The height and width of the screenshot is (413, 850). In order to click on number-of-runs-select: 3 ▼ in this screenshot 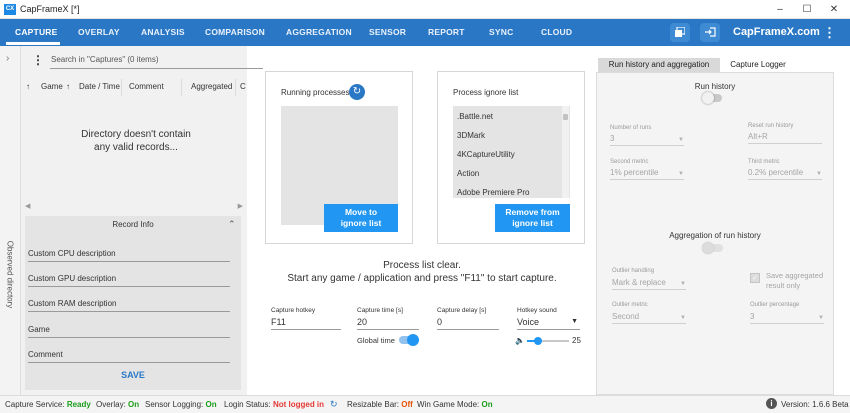, I will do `click(647, 139)`.